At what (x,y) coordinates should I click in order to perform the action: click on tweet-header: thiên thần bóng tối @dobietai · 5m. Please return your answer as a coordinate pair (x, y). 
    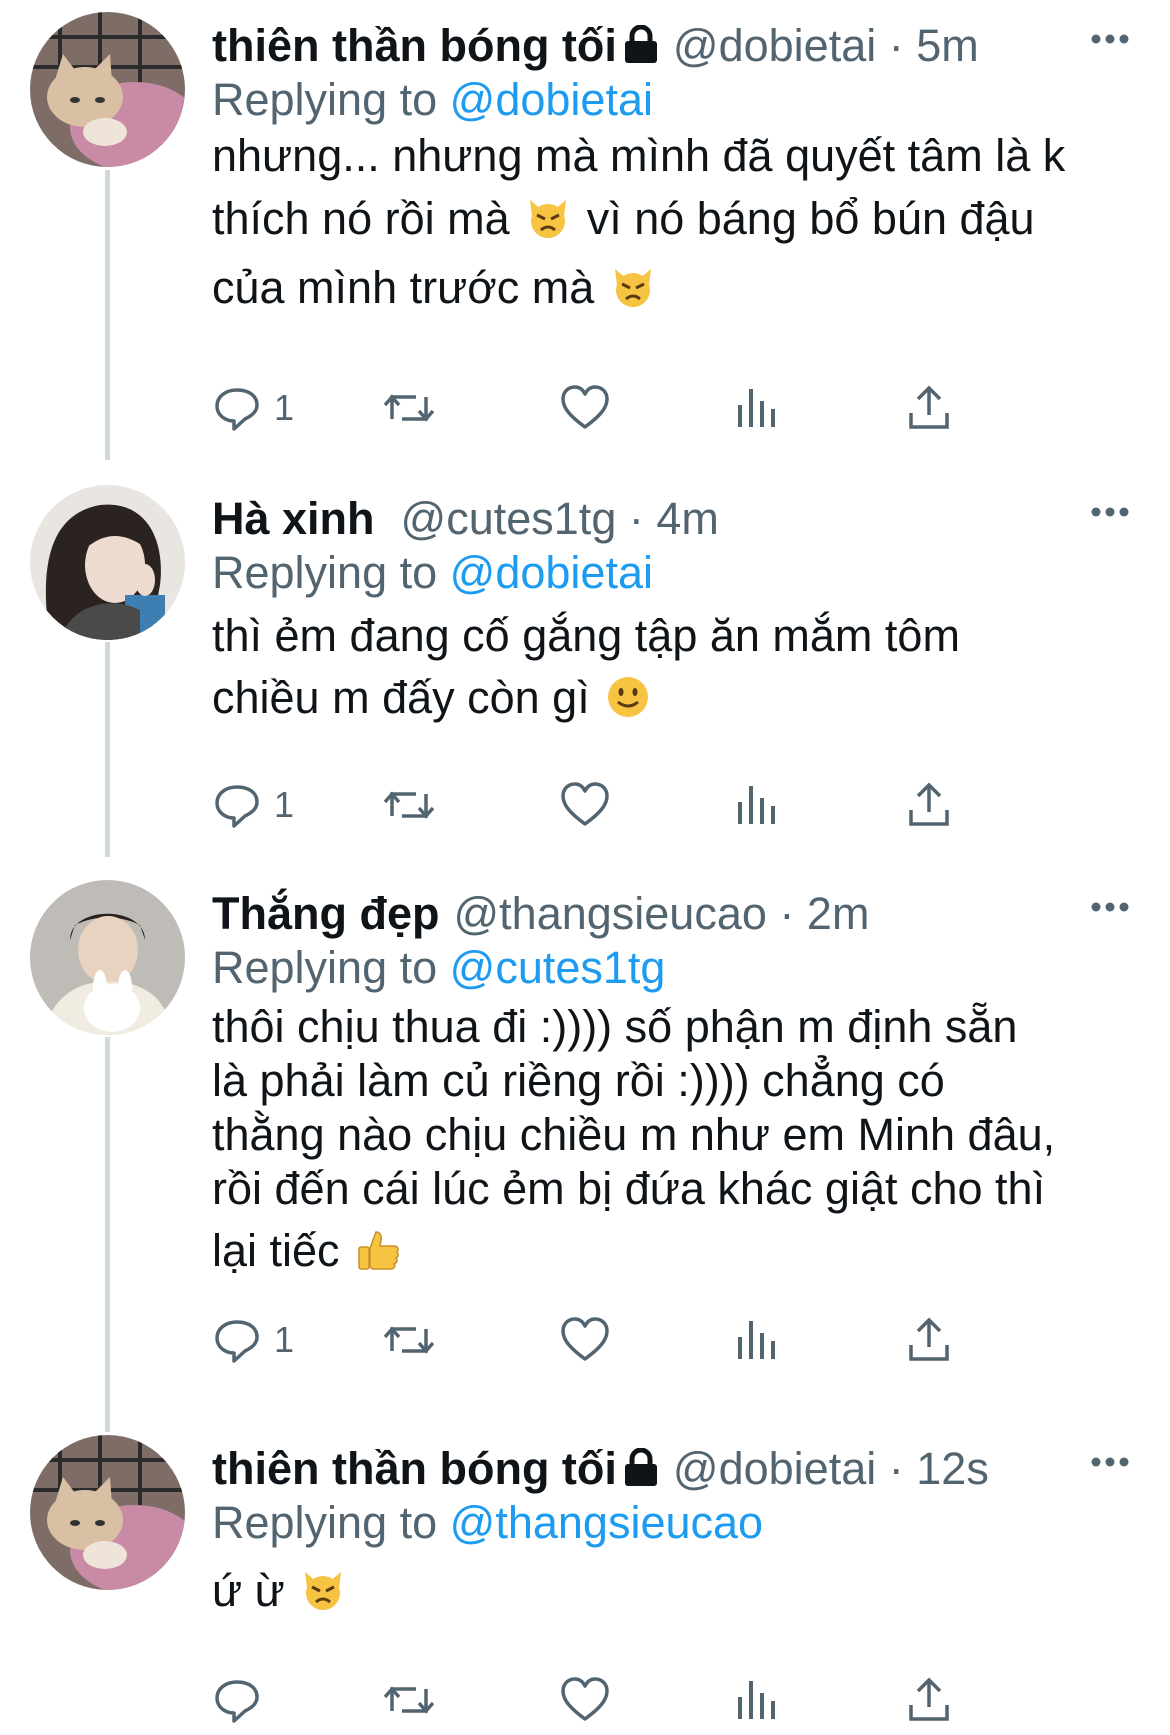
    Looking at the image, I should click on (595, 48).